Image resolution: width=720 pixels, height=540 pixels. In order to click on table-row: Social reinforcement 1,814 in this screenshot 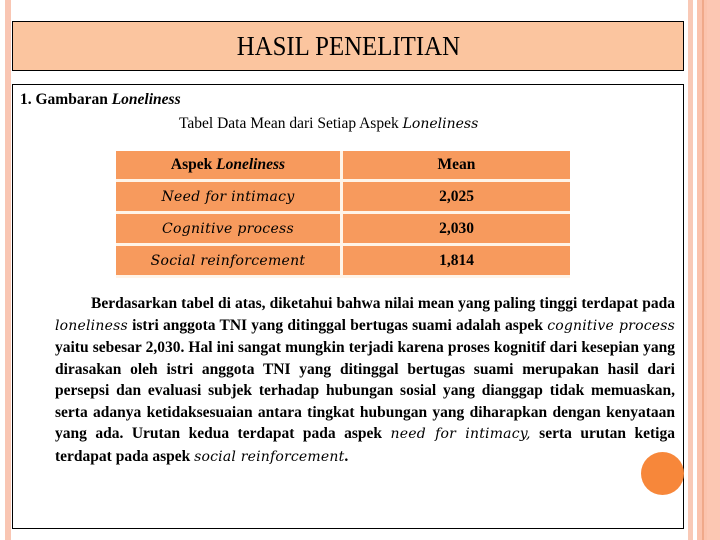, I will do `click(343, 262)`.